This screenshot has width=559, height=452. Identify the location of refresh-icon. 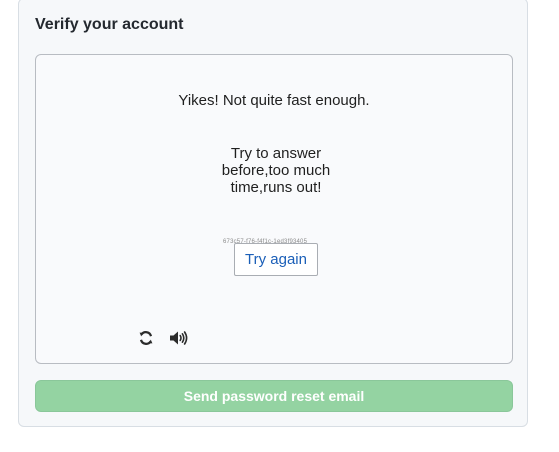
(146, 338).